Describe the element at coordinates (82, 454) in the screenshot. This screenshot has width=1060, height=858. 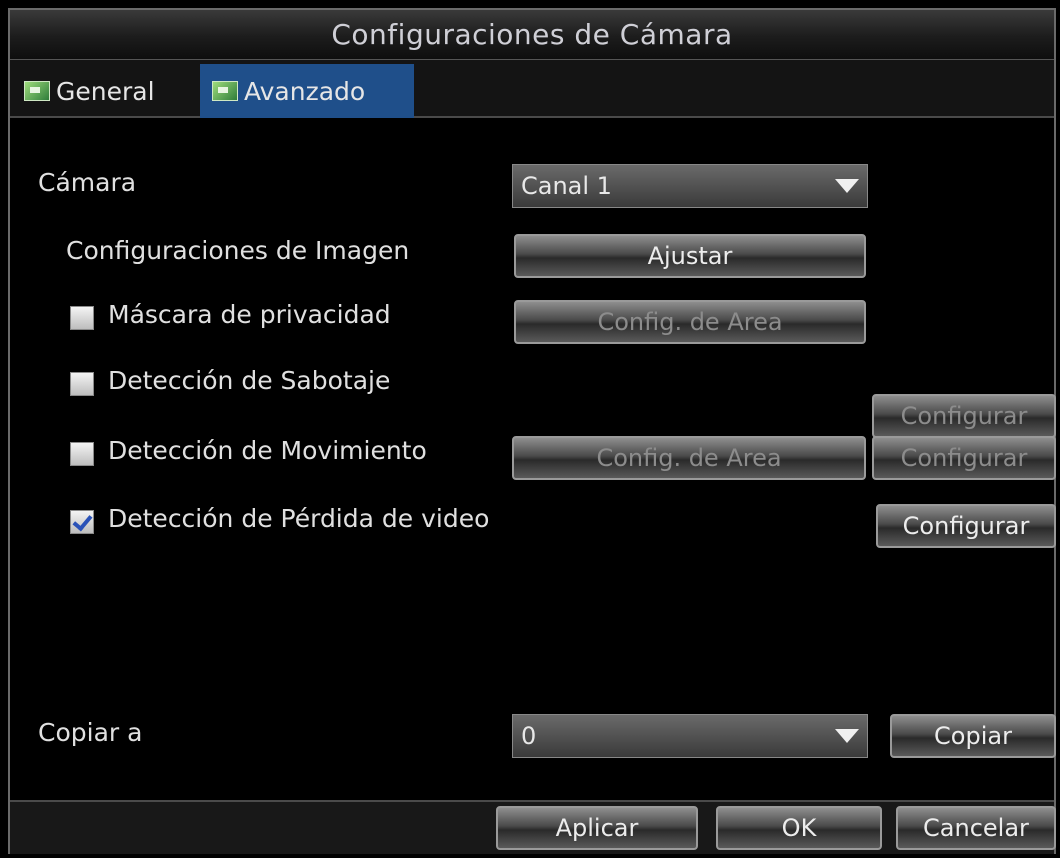
I see `motion-detection-checkbox` at that location.